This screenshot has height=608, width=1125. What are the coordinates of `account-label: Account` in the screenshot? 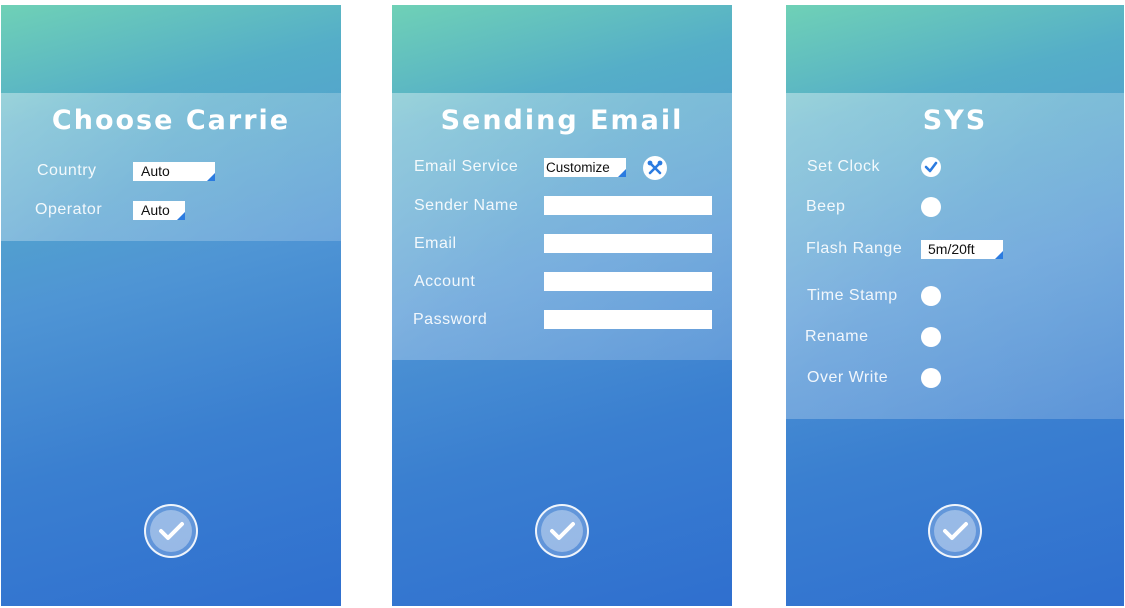 It's located at (445, 281).